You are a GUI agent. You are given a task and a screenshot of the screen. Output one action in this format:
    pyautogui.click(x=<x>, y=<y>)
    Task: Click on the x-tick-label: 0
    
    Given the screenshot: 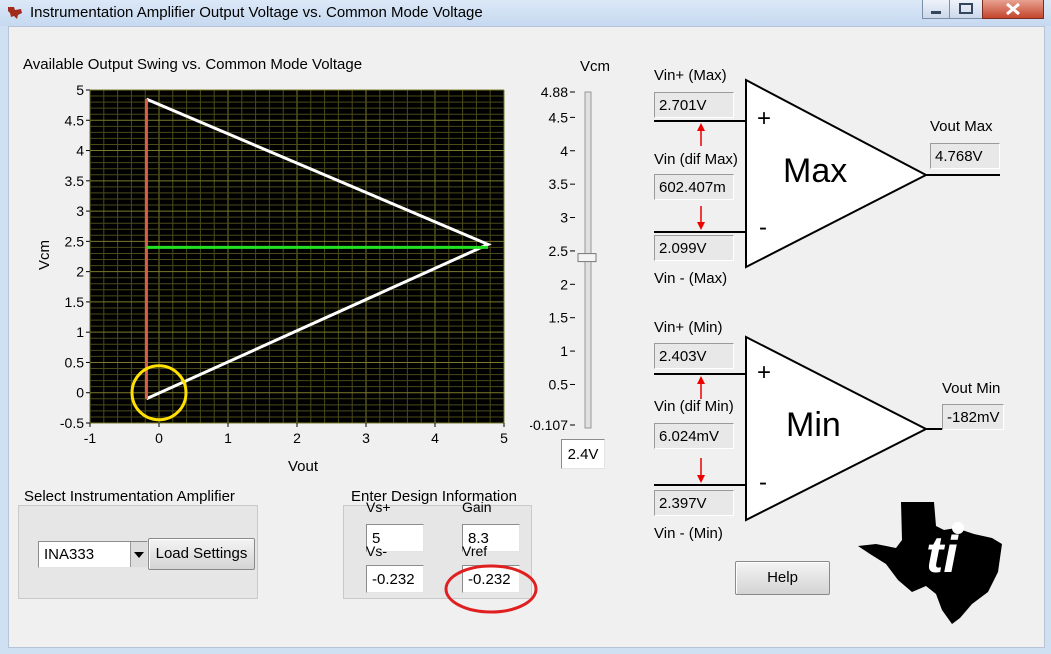 What is the action you would take?
    pyautogui.click(x=159, y=438)
    